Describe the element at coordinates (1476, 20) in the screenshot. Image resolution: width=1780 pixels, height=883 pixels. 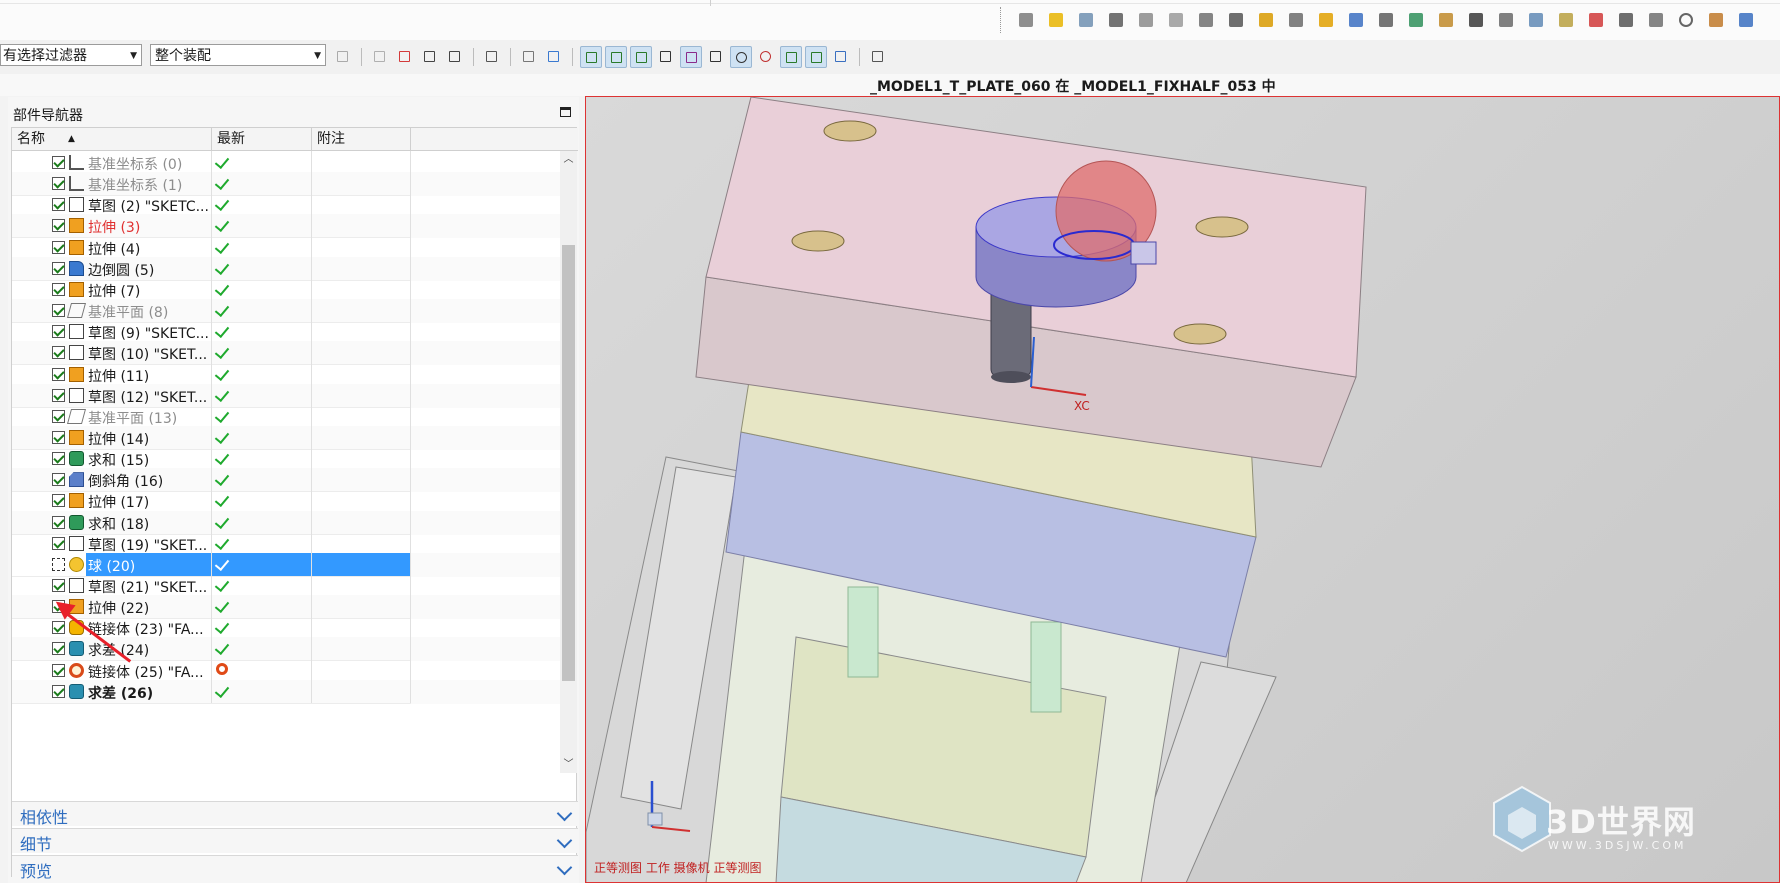
I see `trim-body-icon` at that location.